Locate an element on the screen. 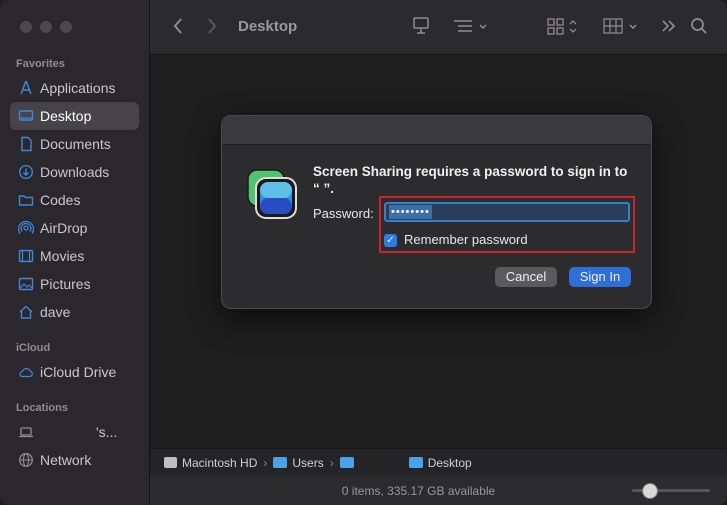  sign-in-button: Sign In is located at coordinates (600, 277).